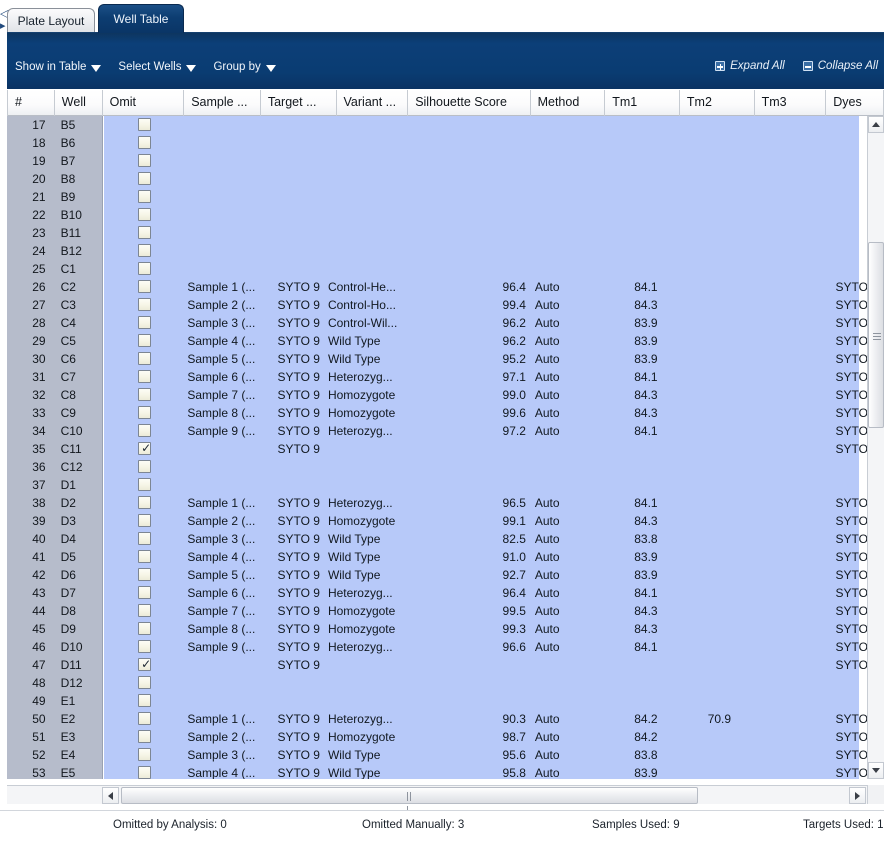  Describe the element at coordinates (409, 801) in the screenshot. I see `horizontal-scrollbar-thumb` at that location.